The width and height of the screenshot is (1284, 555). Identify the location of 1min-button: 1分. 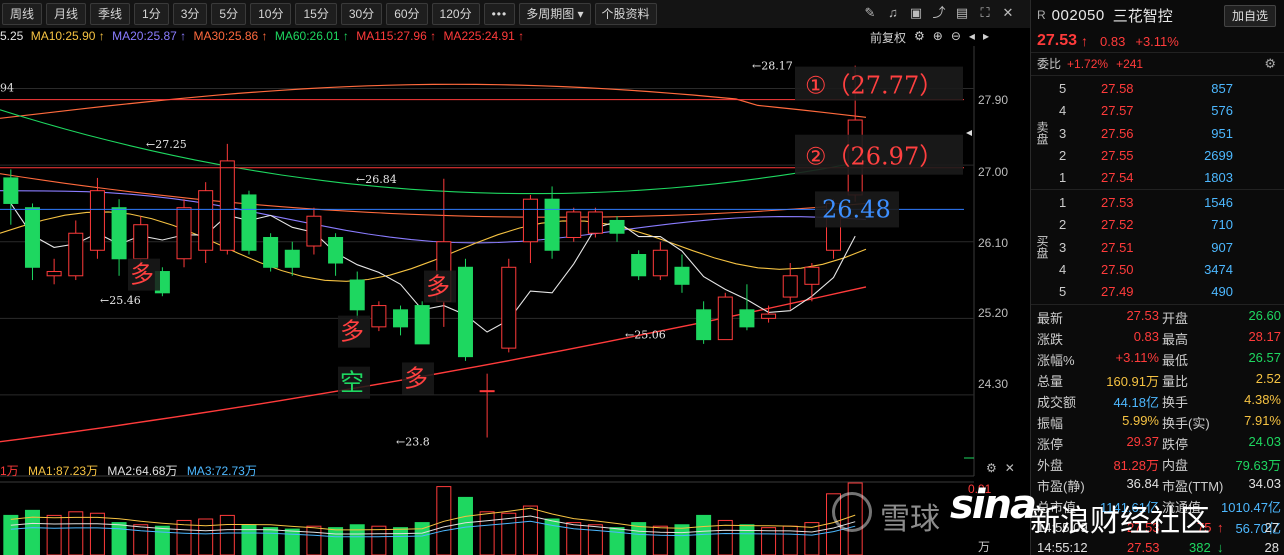
(151, 14).